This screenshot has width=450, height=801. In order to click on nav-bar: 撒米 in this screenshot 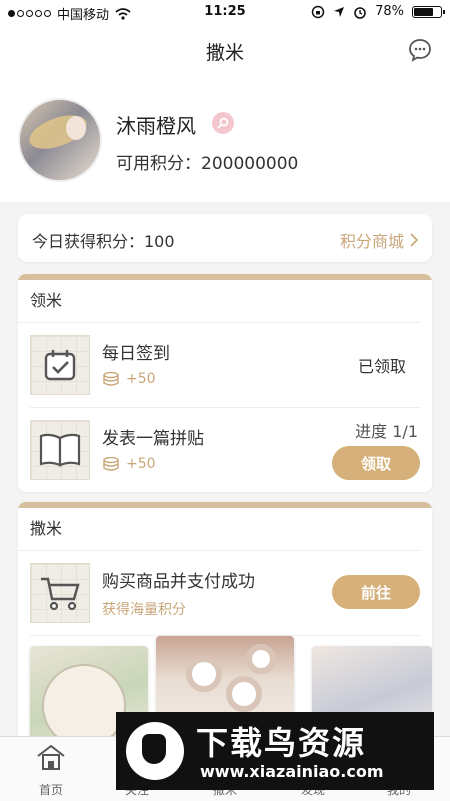, I will do `click(225, 50)`.